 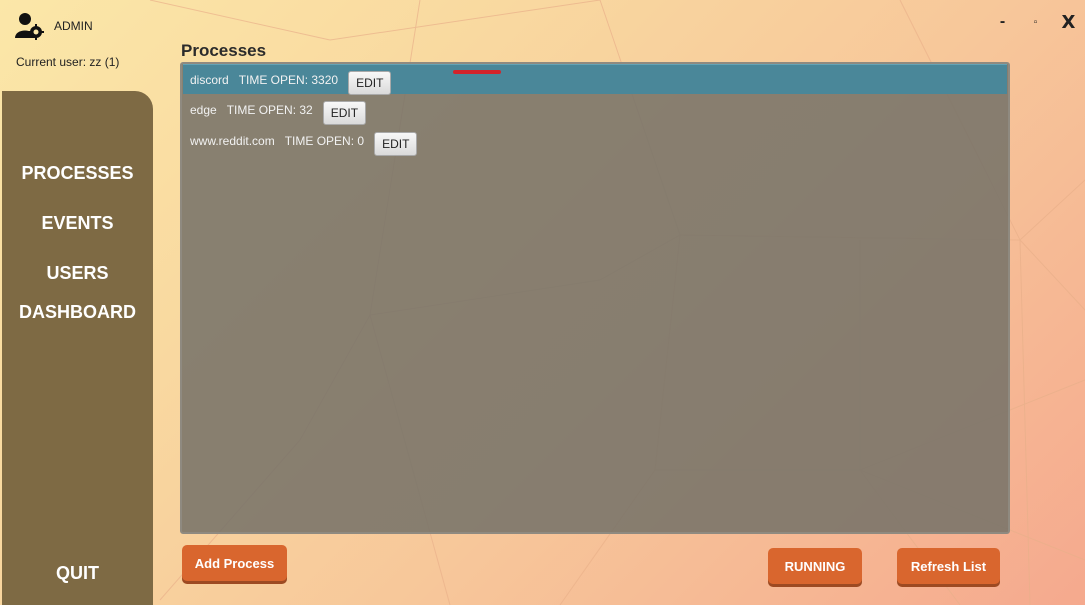 What do you see at coordinates (77, 573) in the screenshot?
I see `sidebar-item-quit: QUIT` at bounding box center [77, 573].